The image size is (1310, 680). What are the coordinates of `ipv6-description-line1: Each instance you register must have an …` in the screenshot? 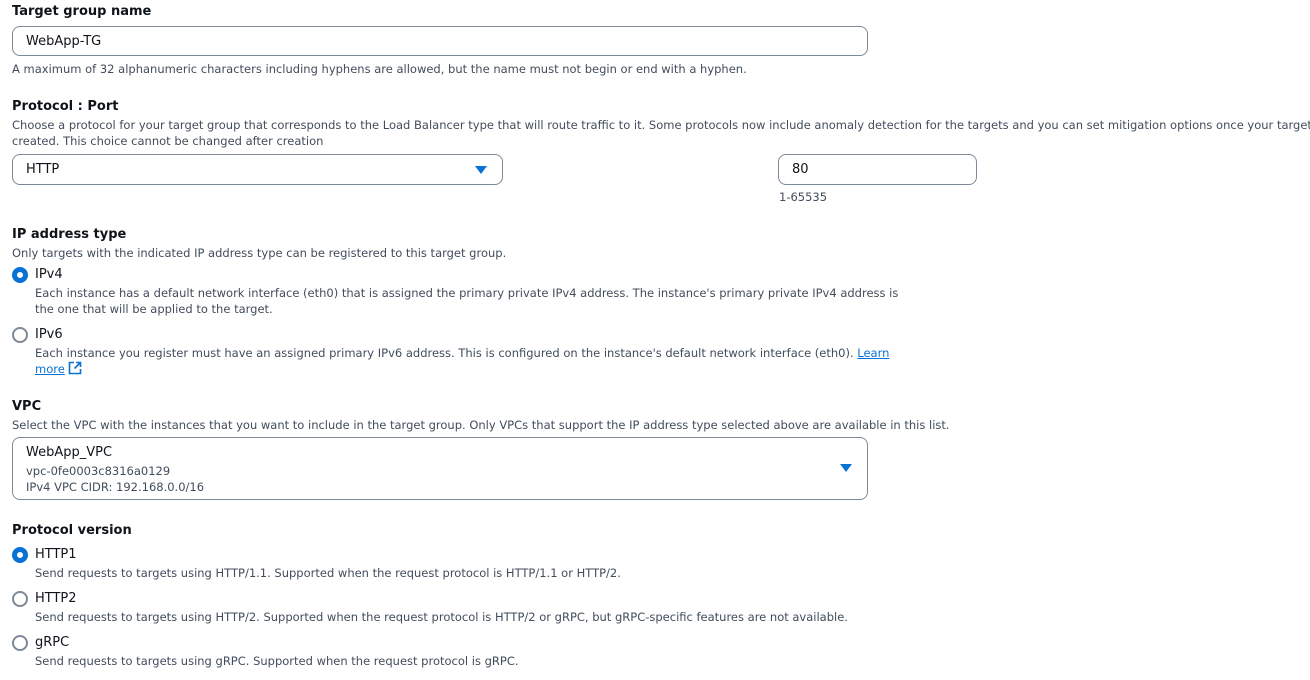 It's located at (462, 353).